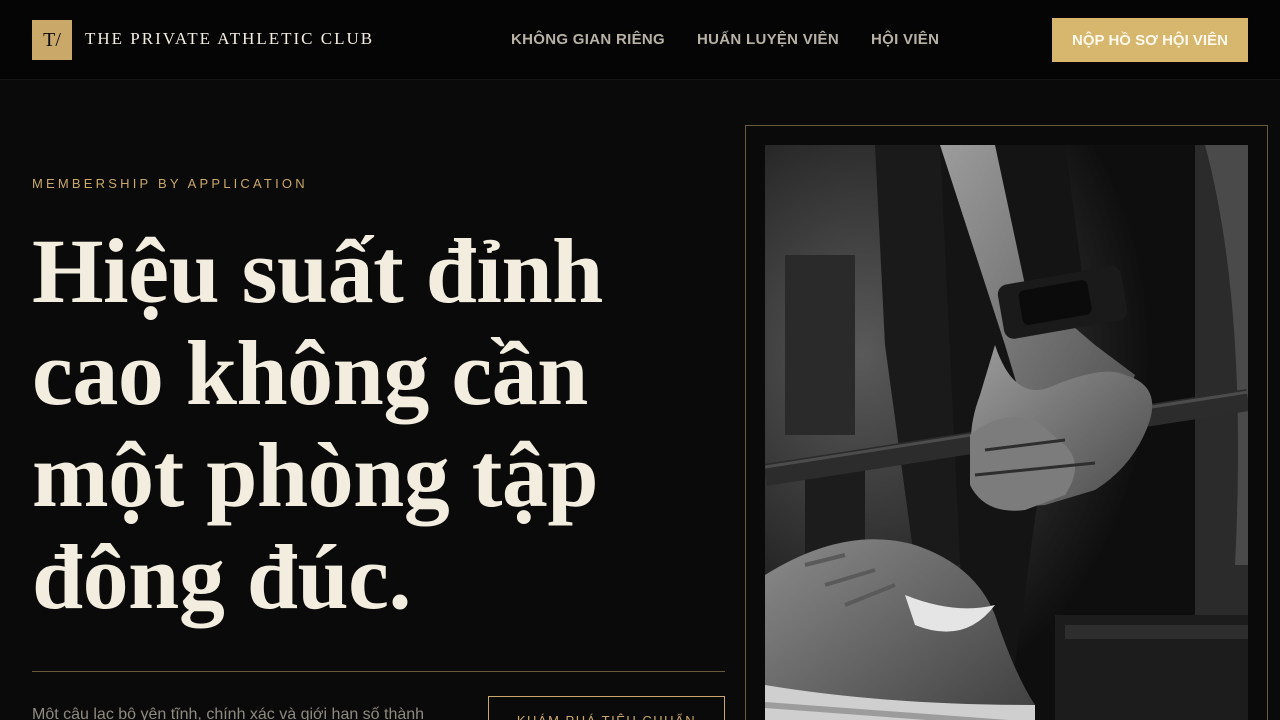 This screenshot has height=720, width=1280. Describe the element at coordinates (768, 39) in the screenshot. I see `nav-link-coaches: HUẤN LUYỆN VIÊN` at that location.